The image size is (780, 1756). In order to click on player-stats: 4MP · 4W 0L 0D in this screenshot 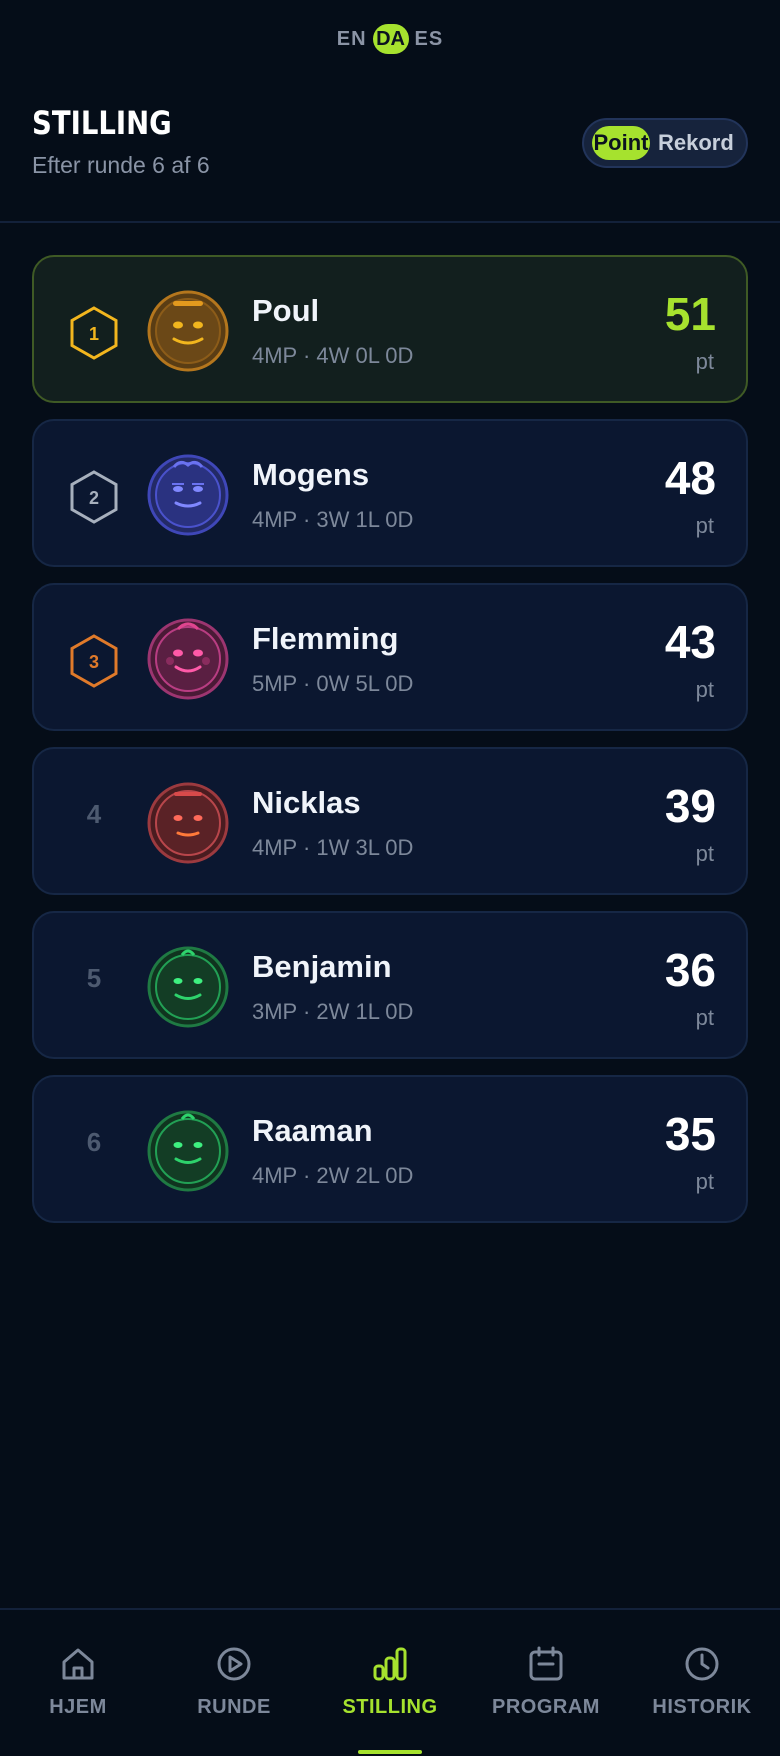, I will do `click(333, 355)`.